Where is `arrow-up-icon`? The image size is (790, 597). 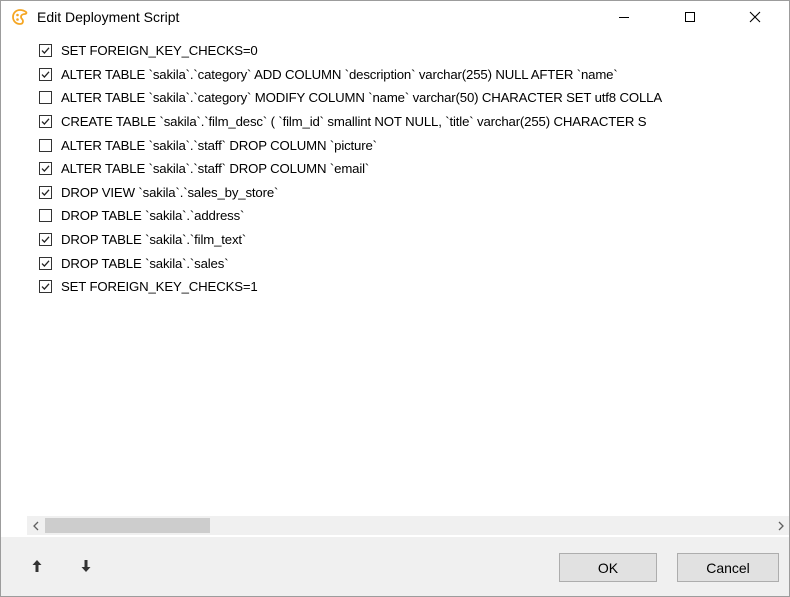 arrow-up-icon is located at coordinates (37, 566).